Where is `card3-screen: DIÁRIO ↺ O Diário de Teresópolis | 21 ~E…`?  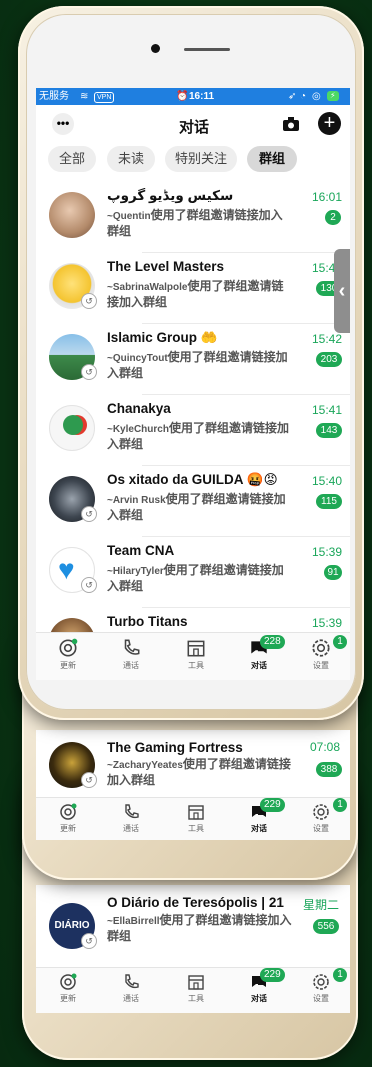
card3-screen: DIÁRIO ↺ O Diário de Teresópolis | 21 ~E… is located at coordinates (193, 949).